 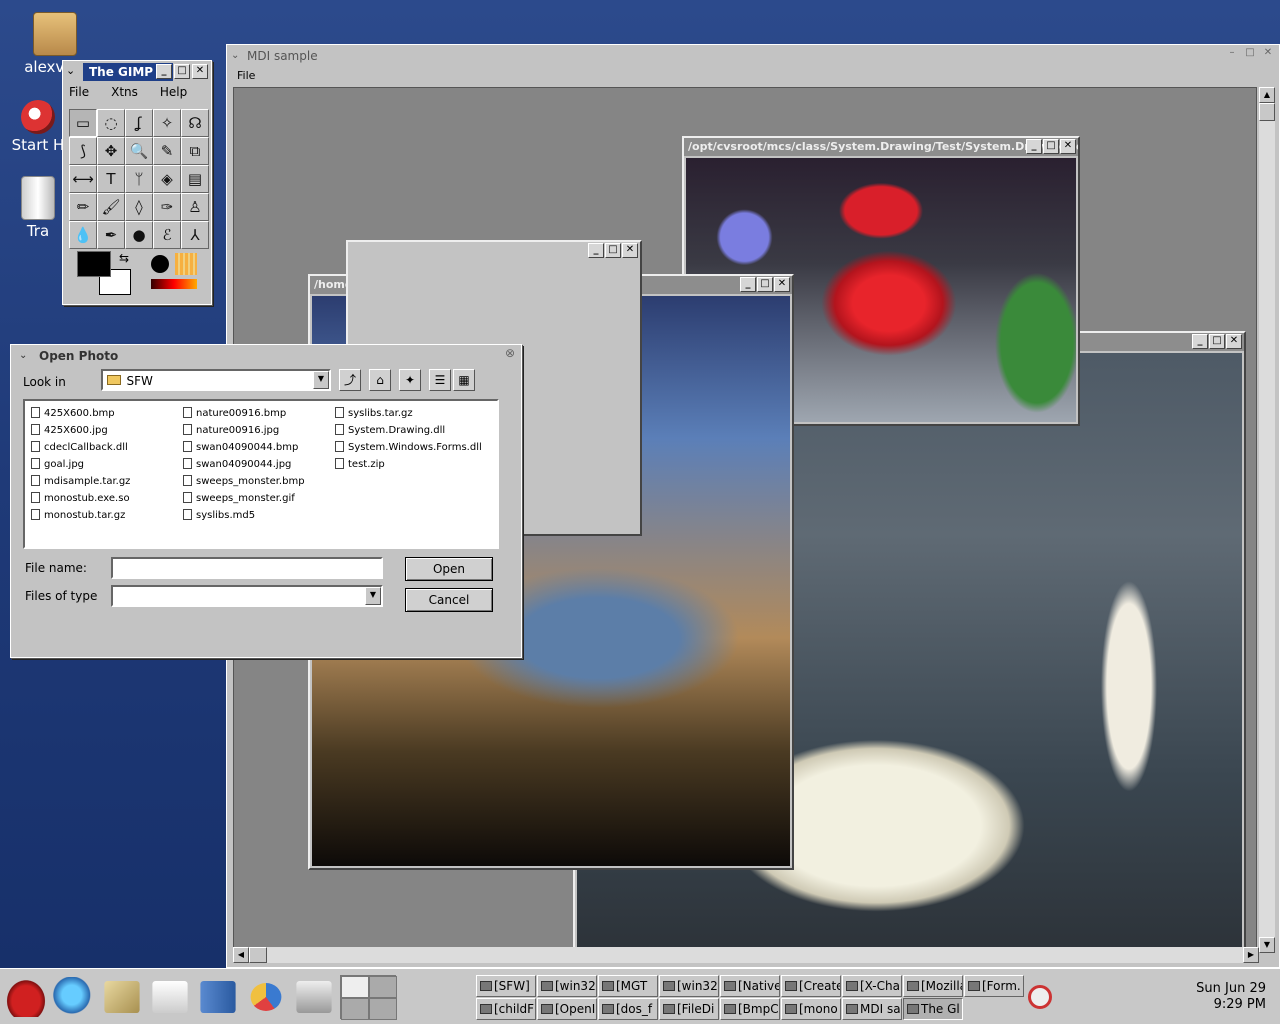 I want to click on dialog-window-menu-icon: ⌄, so click(x=23, y=356).